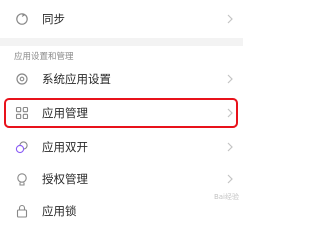 This screenshot has height=240, width=320. Describe the element at coordinates (121, 179) in the screenshot. I see `list-item-permission-management: 授权管理` at that location.